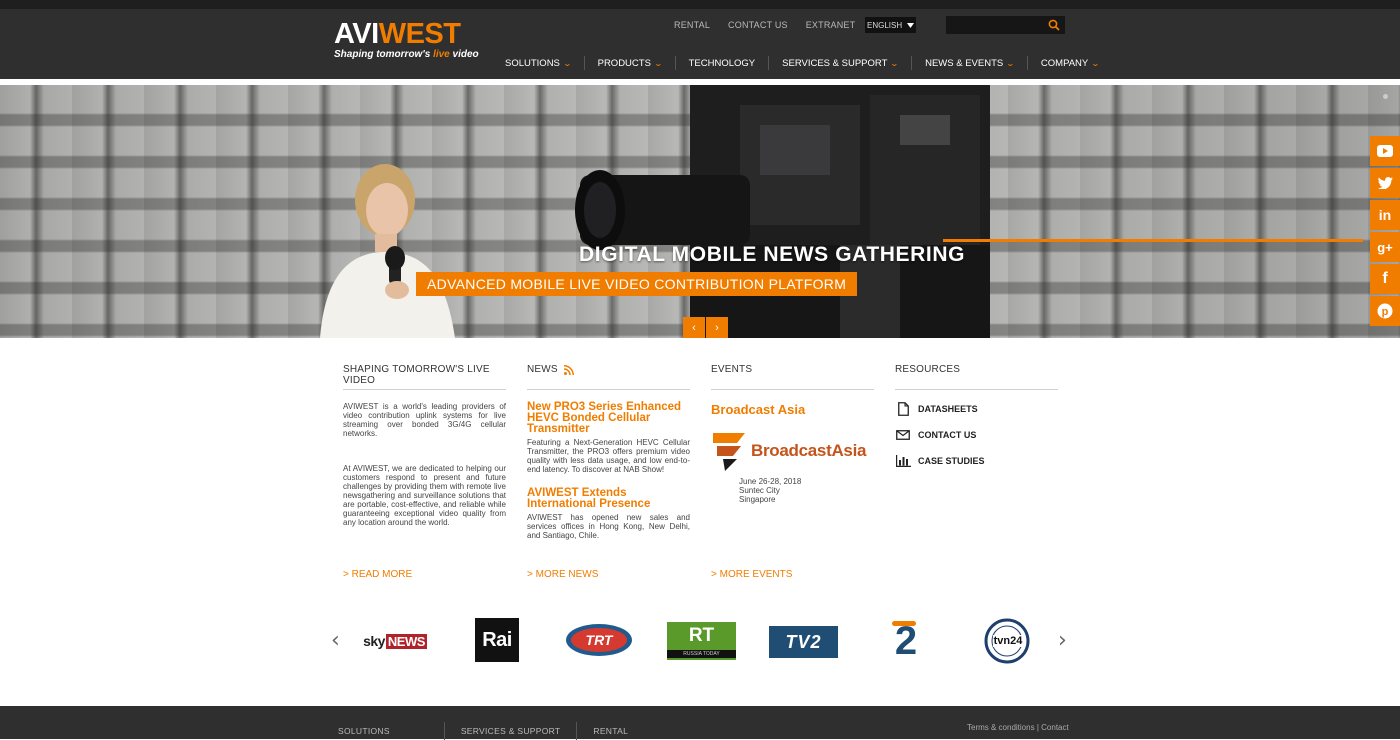  Describe the element at coordinates (906, 641) in the screenshot. I see `channel2-logo: 2` at that location.